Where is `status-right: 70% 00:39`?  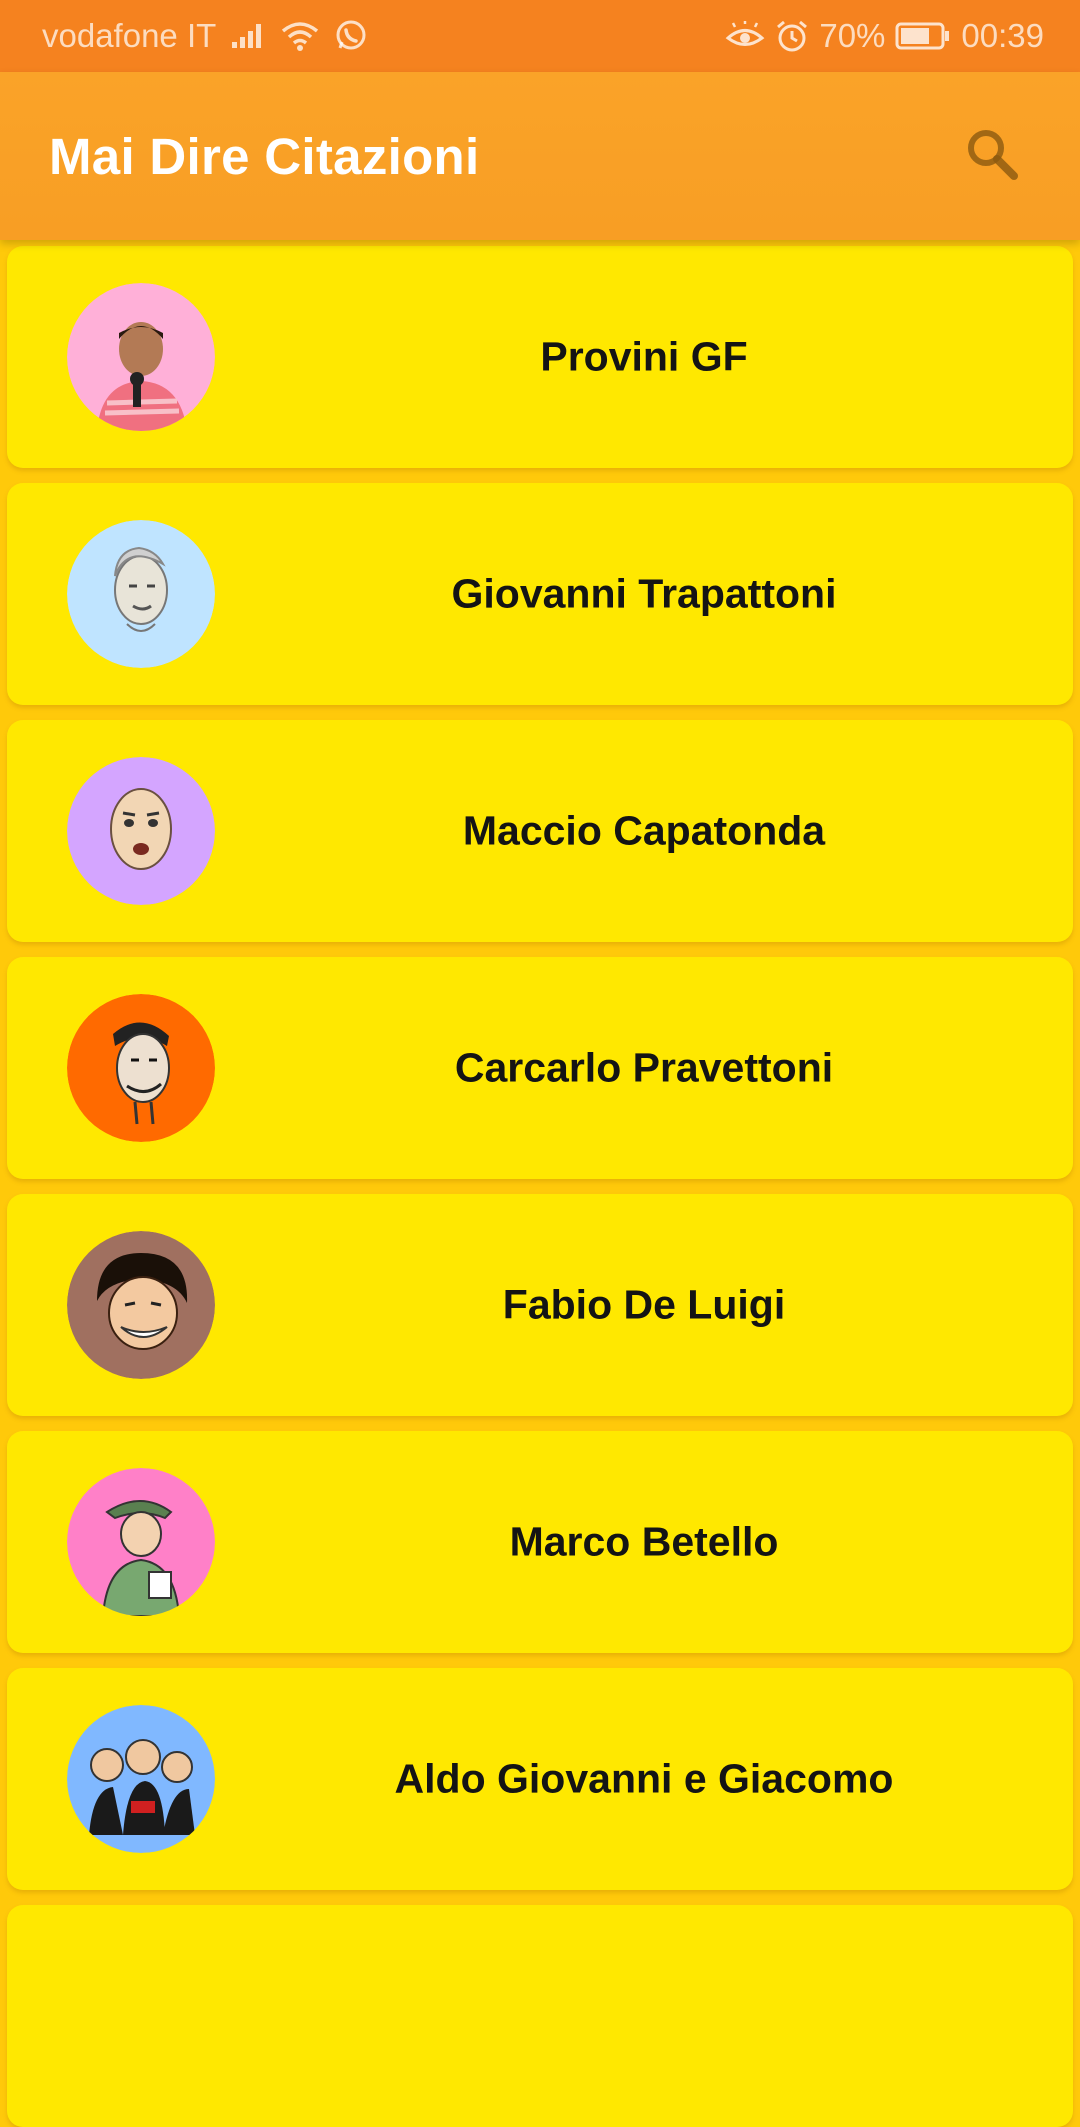
status-right: 70% 00:39 is located at coordinates (884, 36).